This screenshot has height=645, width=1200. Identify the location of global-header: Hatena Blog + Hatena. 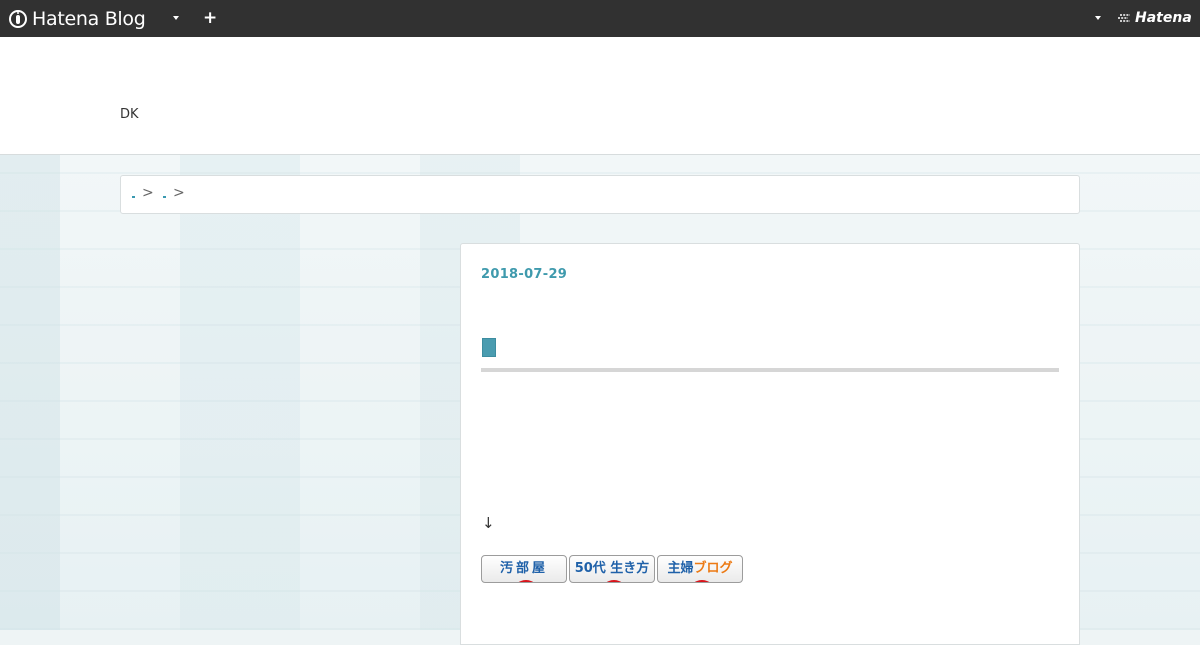
(600, 18).